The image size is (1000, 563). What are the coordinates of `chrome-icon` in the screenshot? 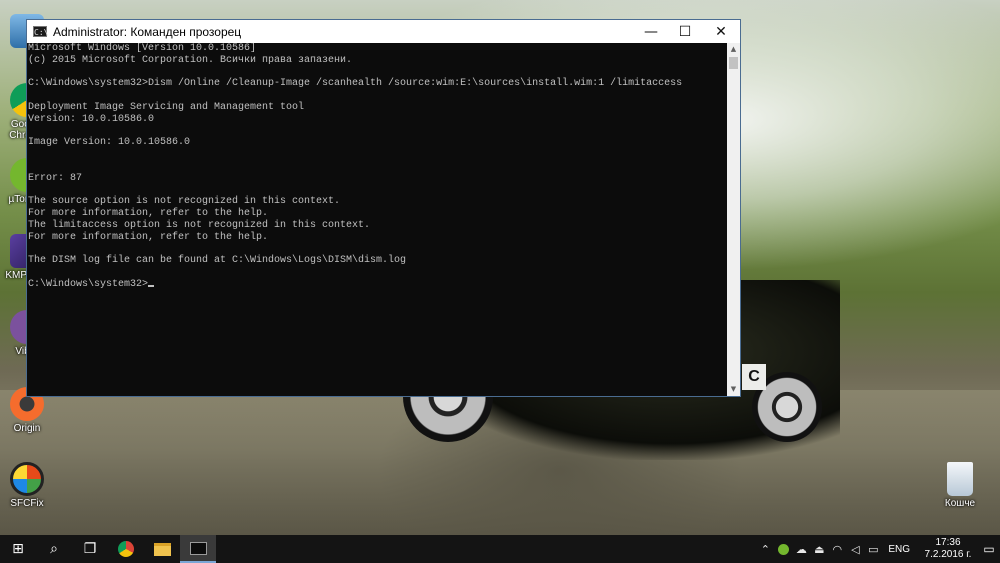 It's located at (126, 549).